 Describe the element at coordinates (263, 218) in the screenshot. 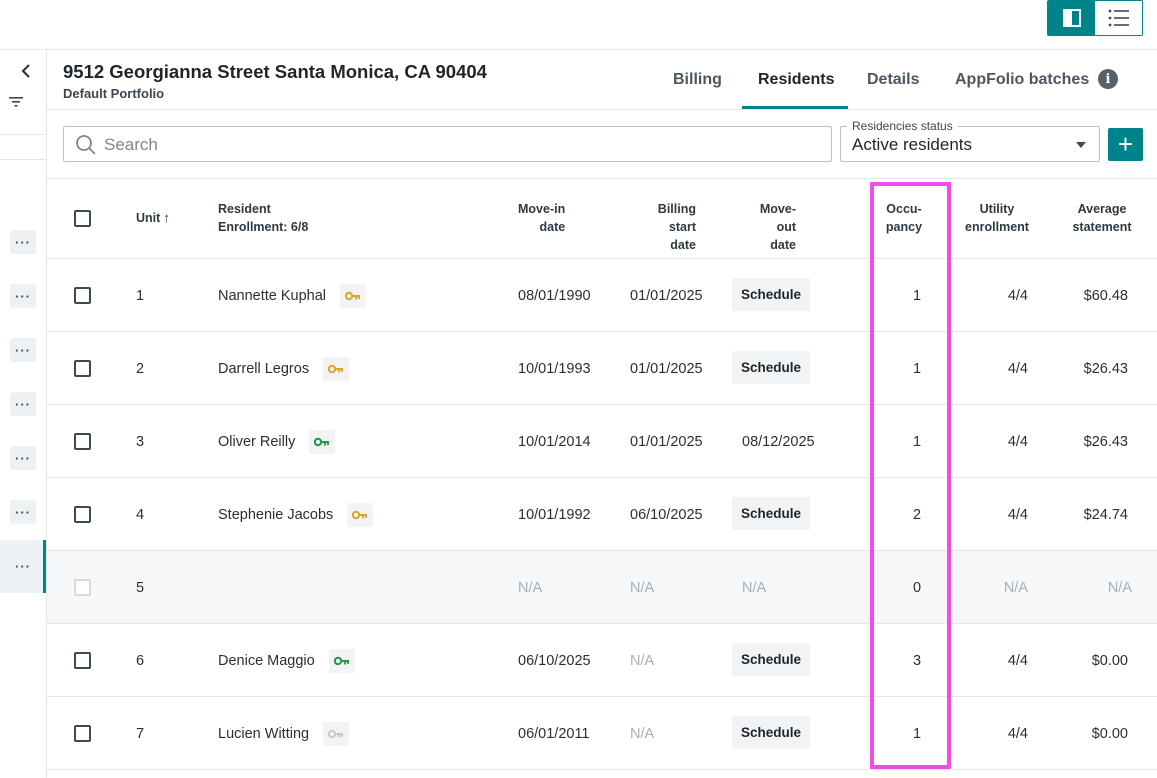

I see `column-header-resident: Resident Enrollment: 6/8` at that location.